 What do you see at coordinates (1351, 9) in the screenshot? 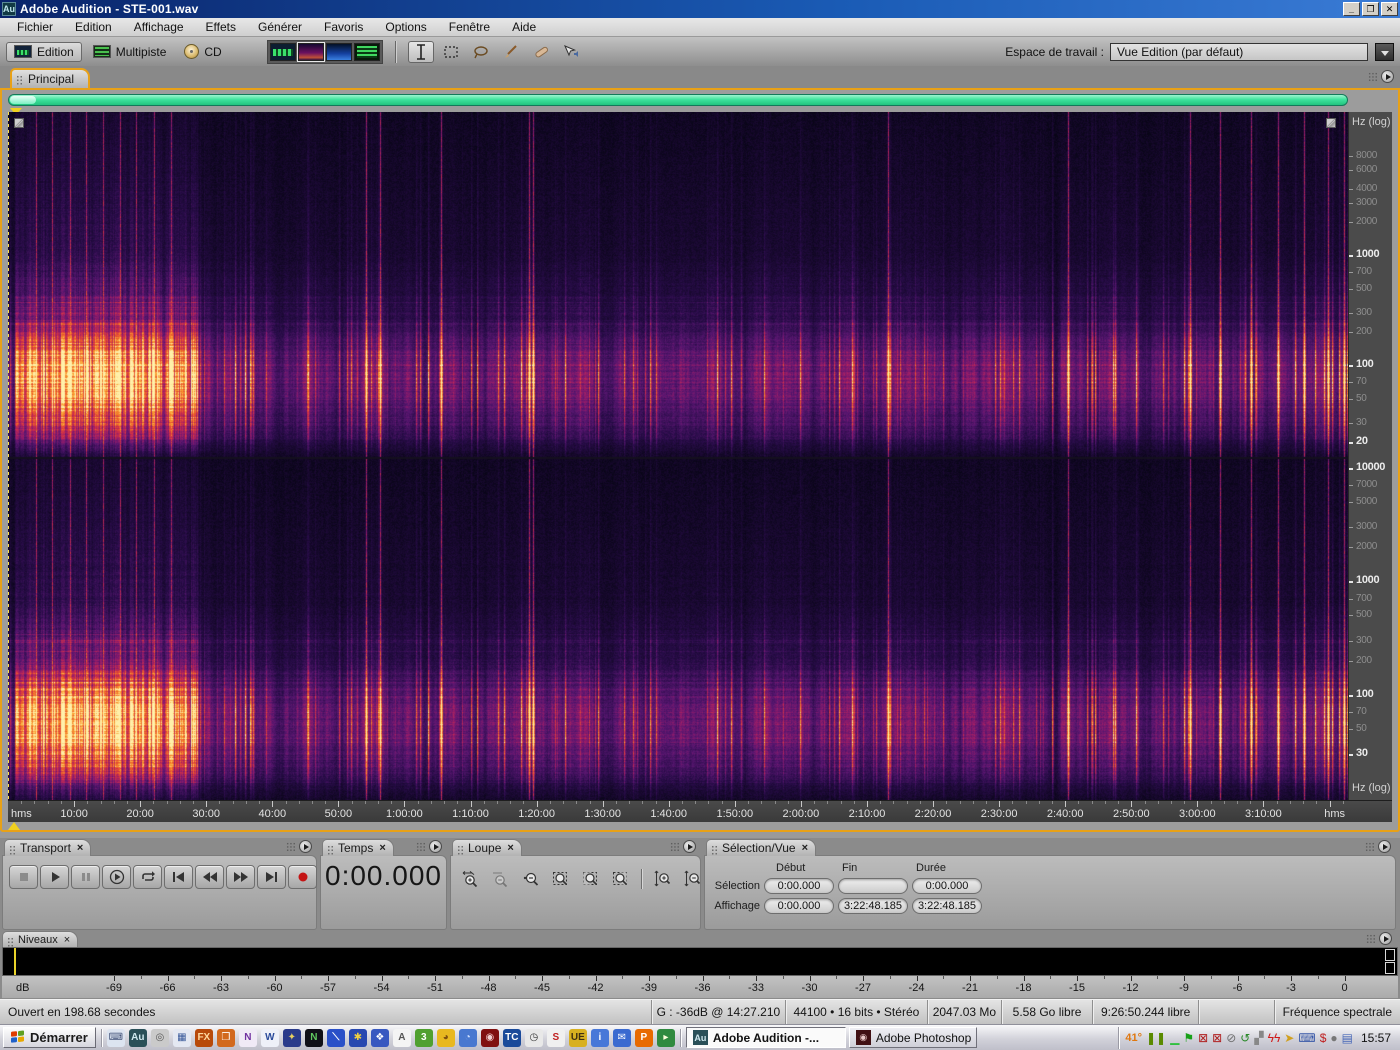
I see `minimize-button: _` at bounding box center [1351, 9].